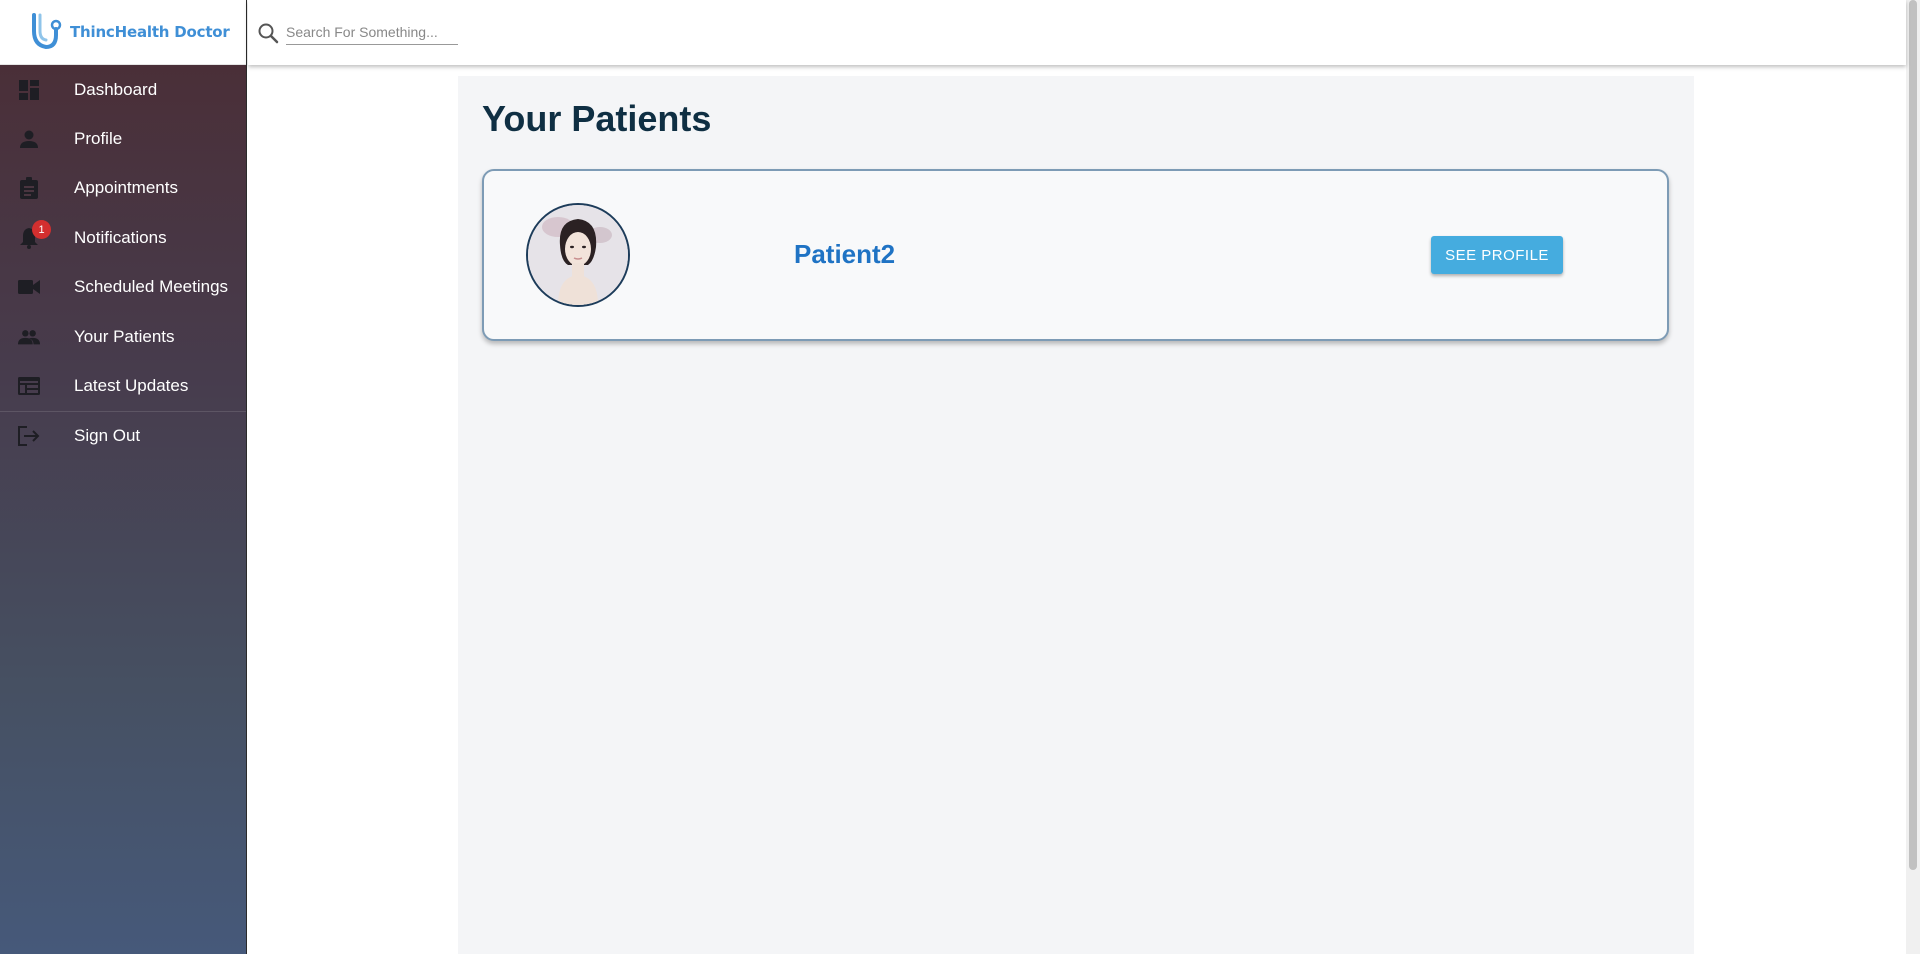  What do you see at coordinates (268, 33) in the screenshot?
I see `search-icon` at bounding box center [268, 33].